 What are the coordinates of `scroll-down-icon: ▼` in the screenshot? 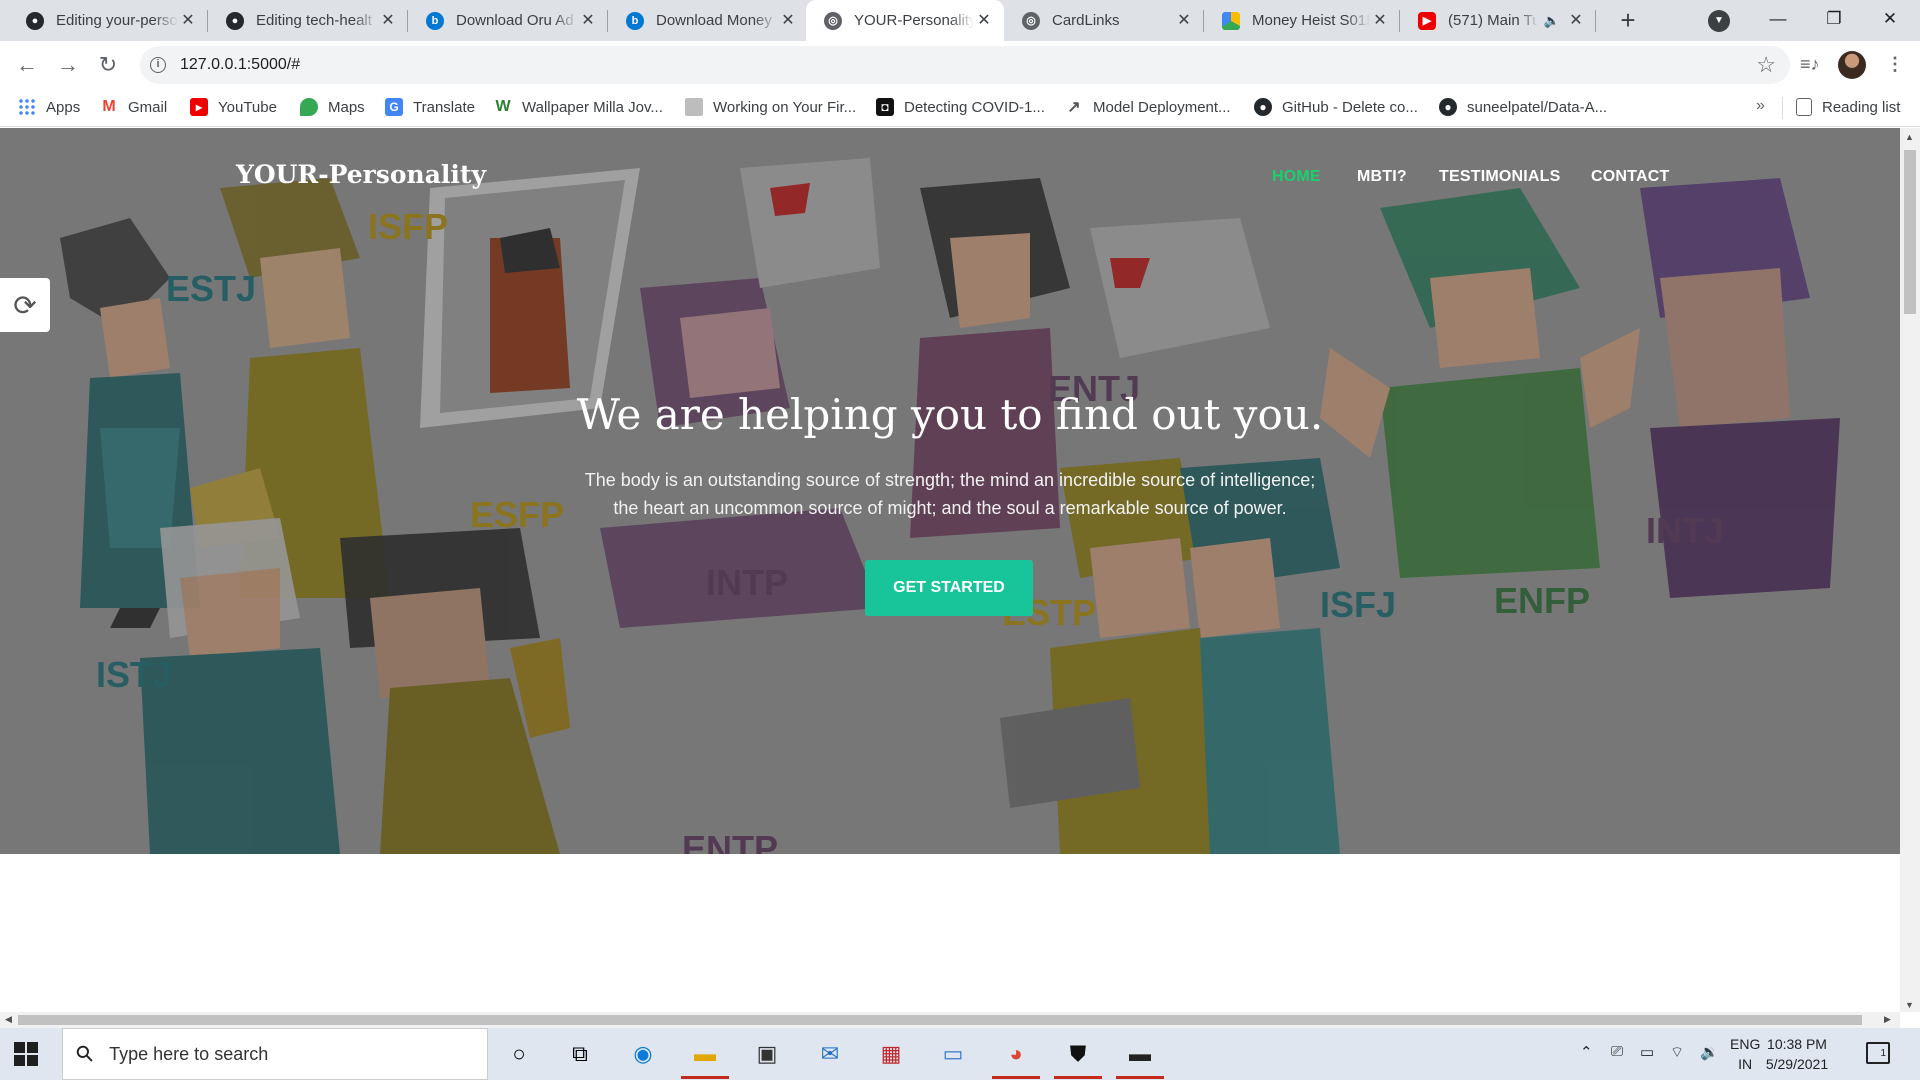 It's located at (1909, 1005).